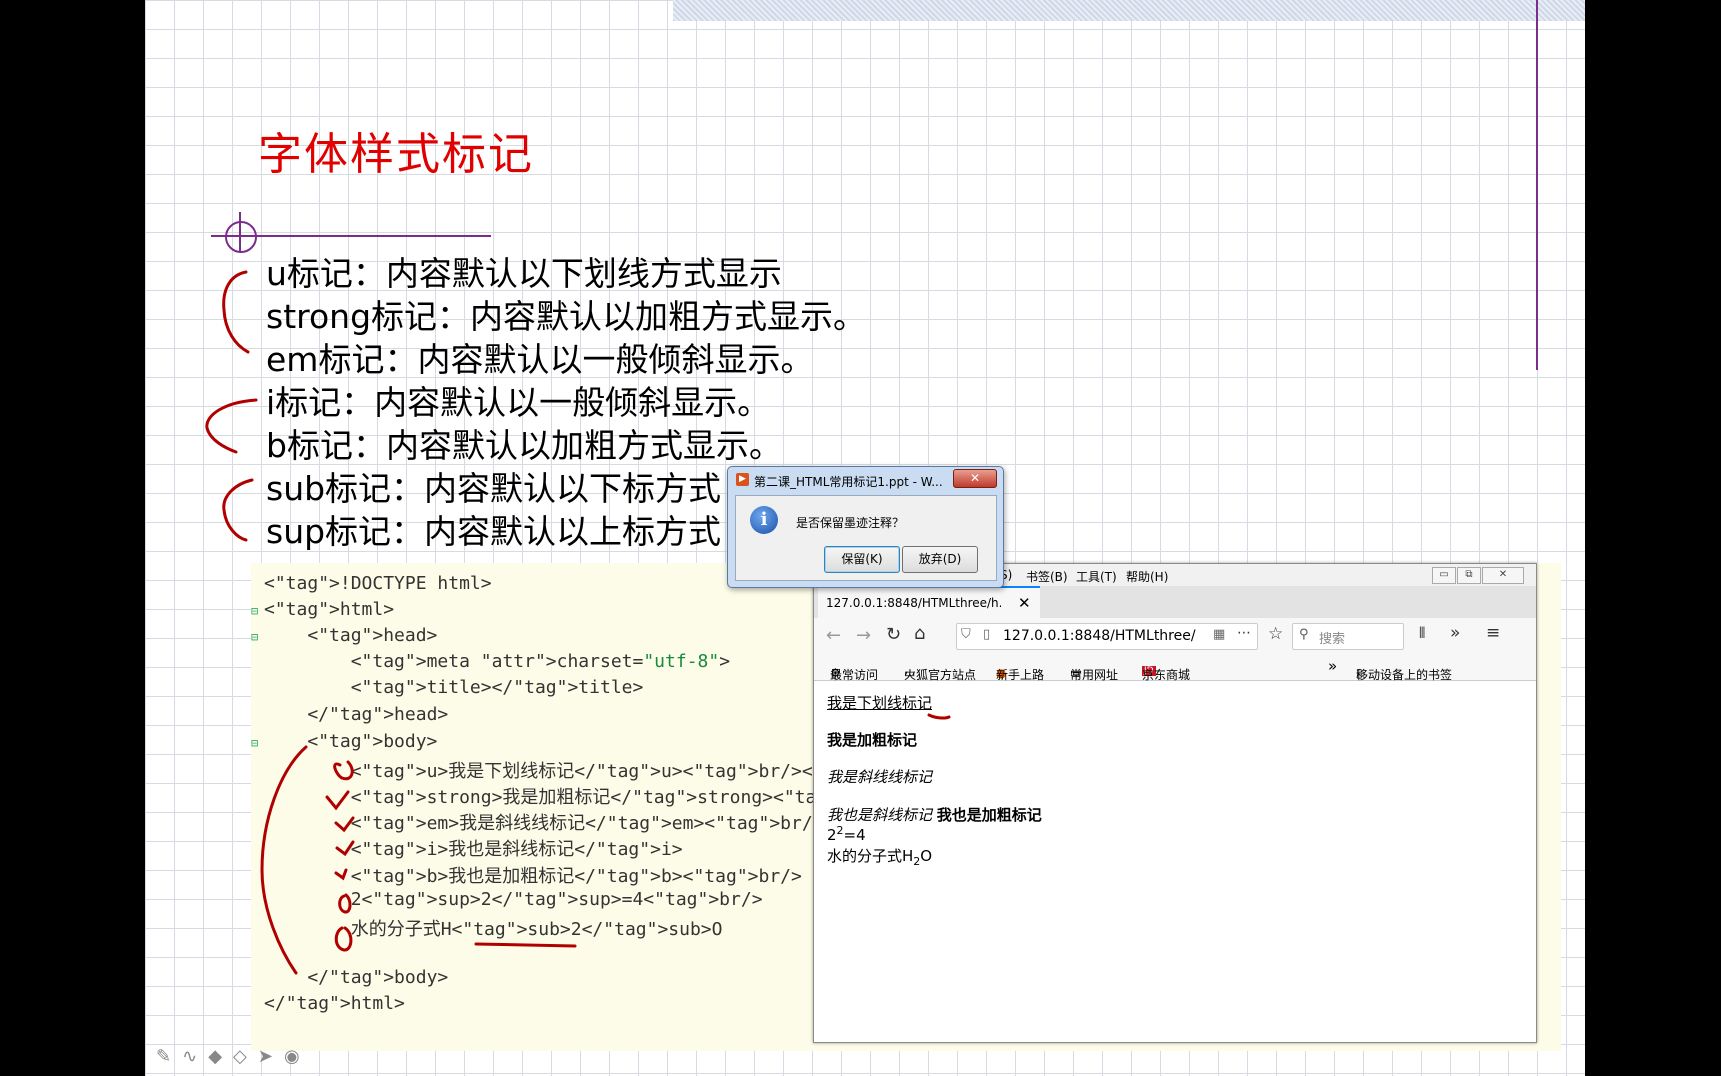 The width and height of the screenshot is (1721, 1076). Describe the element at coordinates (846, 834) in the screenshot. I see `superscript-line: 22=4` at that location.